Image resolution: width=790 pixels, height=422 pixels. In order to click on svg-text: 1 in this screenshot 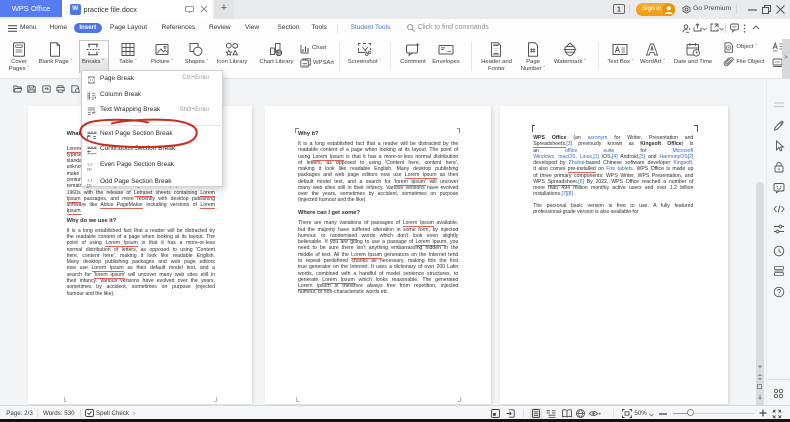, I will do `click(619, 10)`.